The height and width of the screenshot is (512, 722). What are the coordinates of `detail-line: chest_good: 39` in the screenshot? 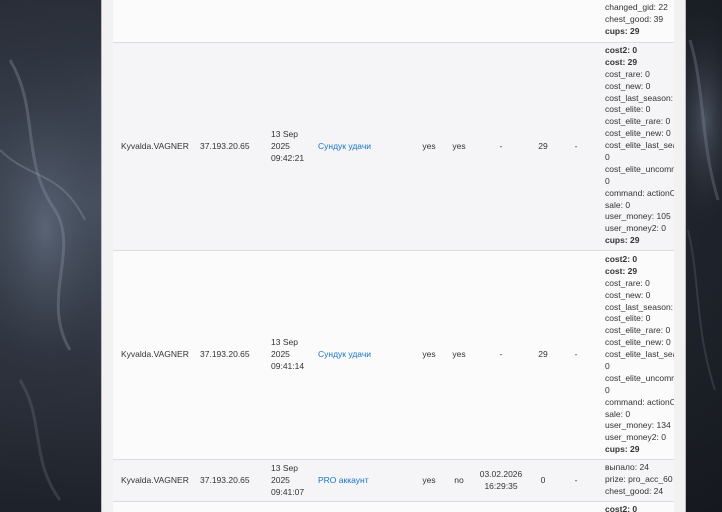 It's located at (634, 18).